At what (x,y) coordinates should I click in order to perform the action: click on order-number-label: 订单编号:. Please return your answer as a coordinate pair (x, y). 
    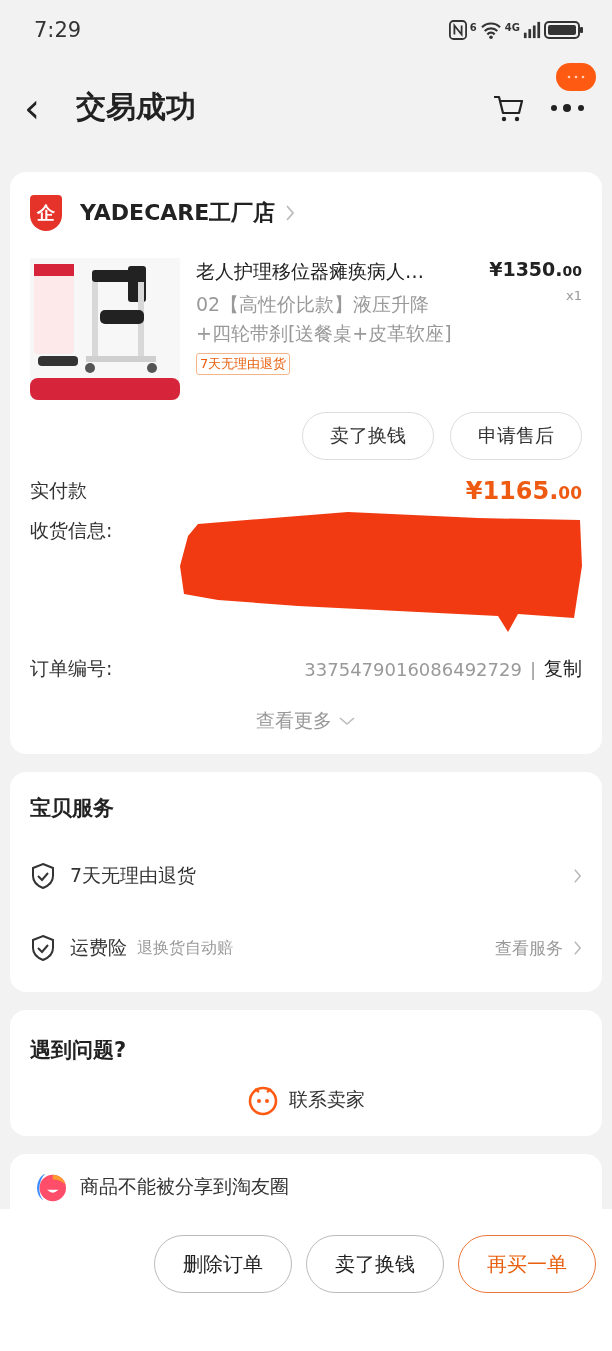
    Looking at the image, I should click on (71, 668).